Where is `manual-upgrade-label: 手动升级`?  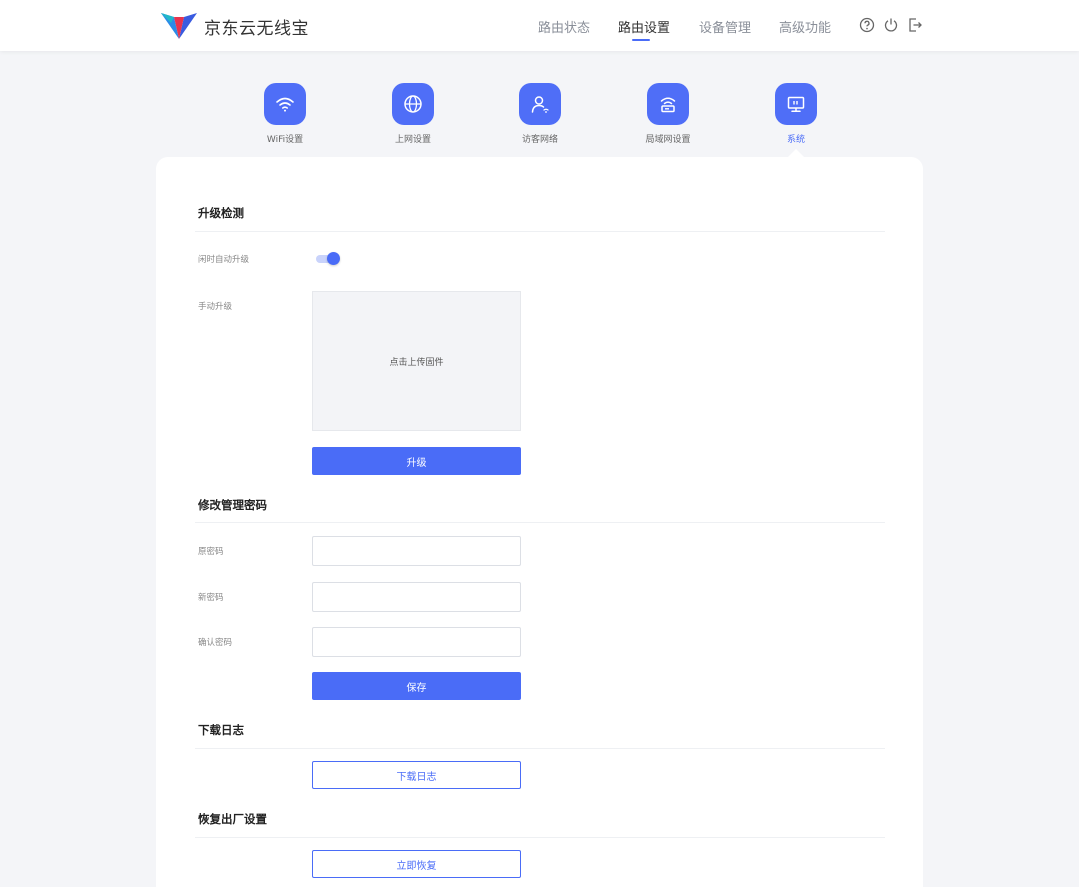
manual-upgrade-label: 手动升级 is located at coordinates (215, 307).